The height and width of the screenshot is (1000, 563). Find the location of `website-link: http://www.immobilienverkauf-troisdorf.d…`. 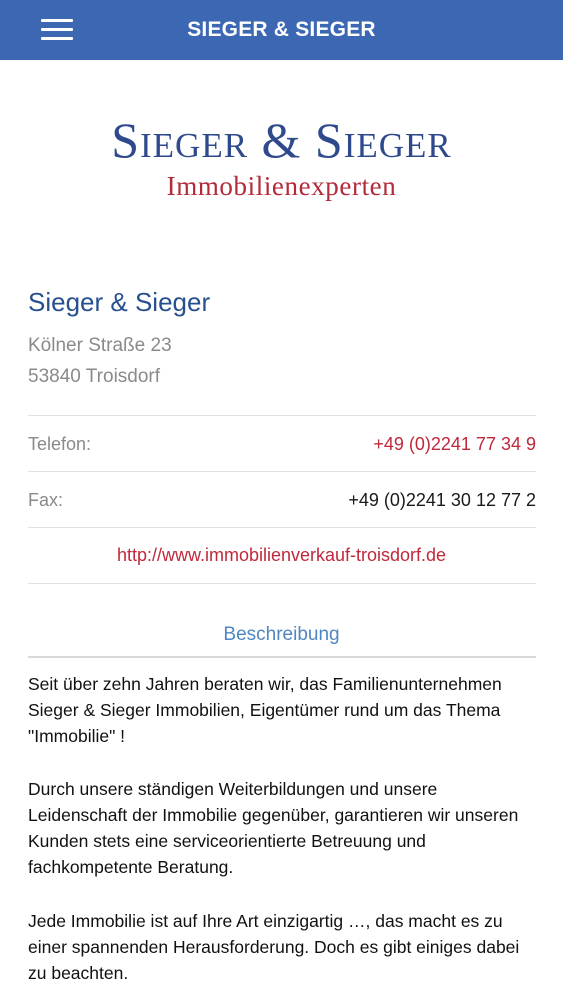

website-link: http://www.immobilienverkauf-troisdorf.d… is located at coordinates (281, 555).